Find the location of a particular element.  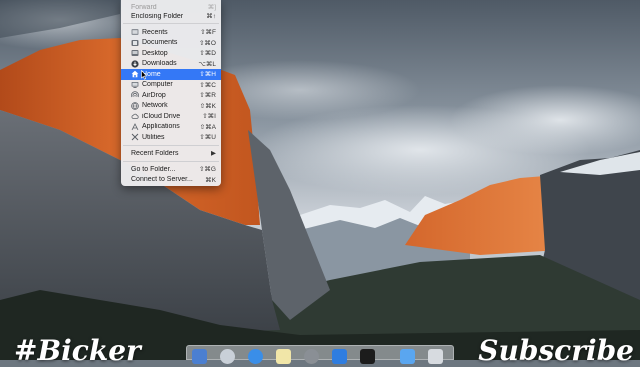

menu-item-shortcut: ⇧⌘U is located at coordinates (207, 138).